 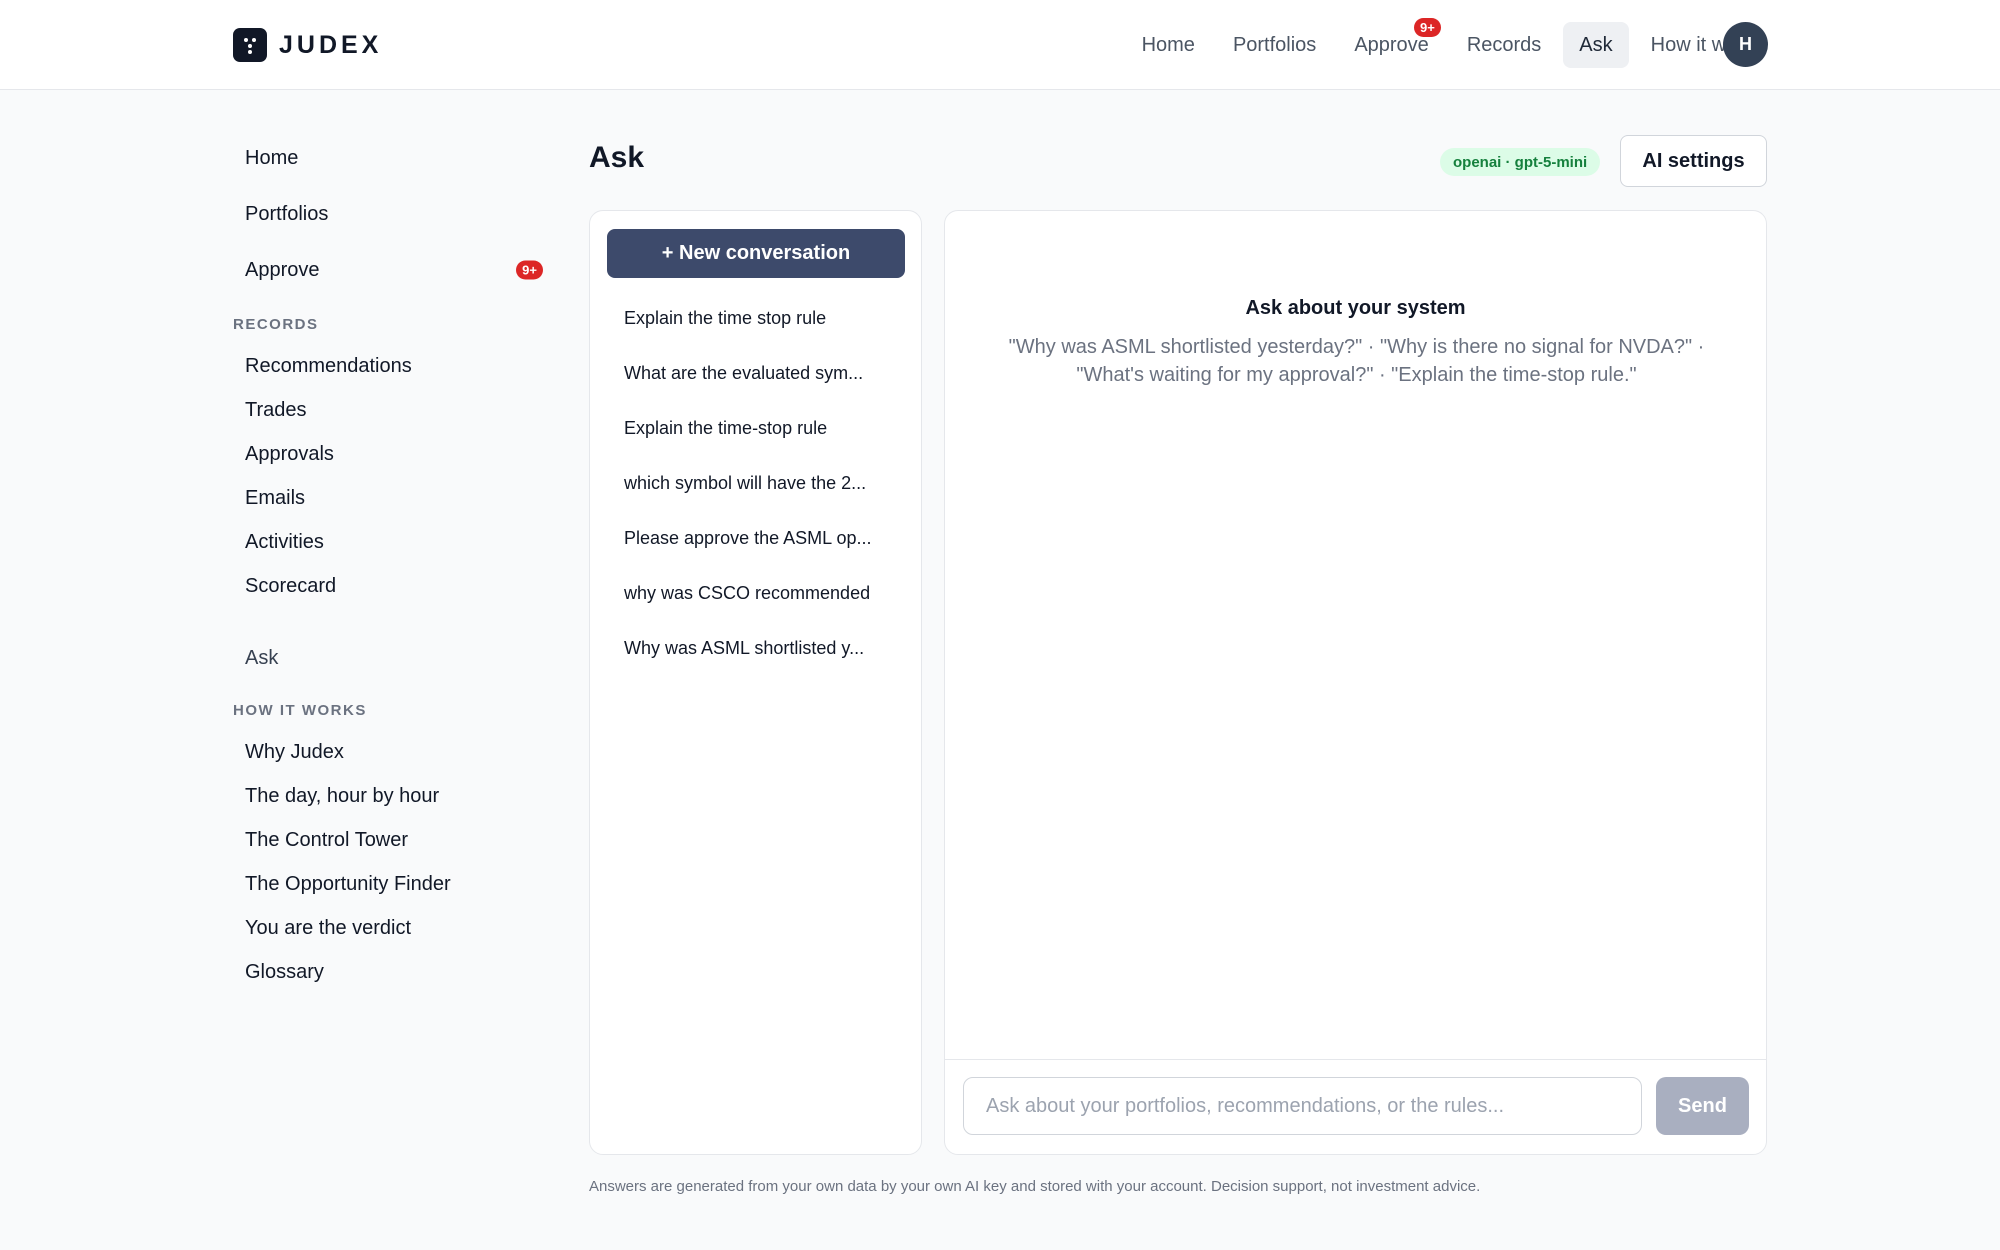 I want to click on topnav-label: Home, so click(x=1168, y=44).